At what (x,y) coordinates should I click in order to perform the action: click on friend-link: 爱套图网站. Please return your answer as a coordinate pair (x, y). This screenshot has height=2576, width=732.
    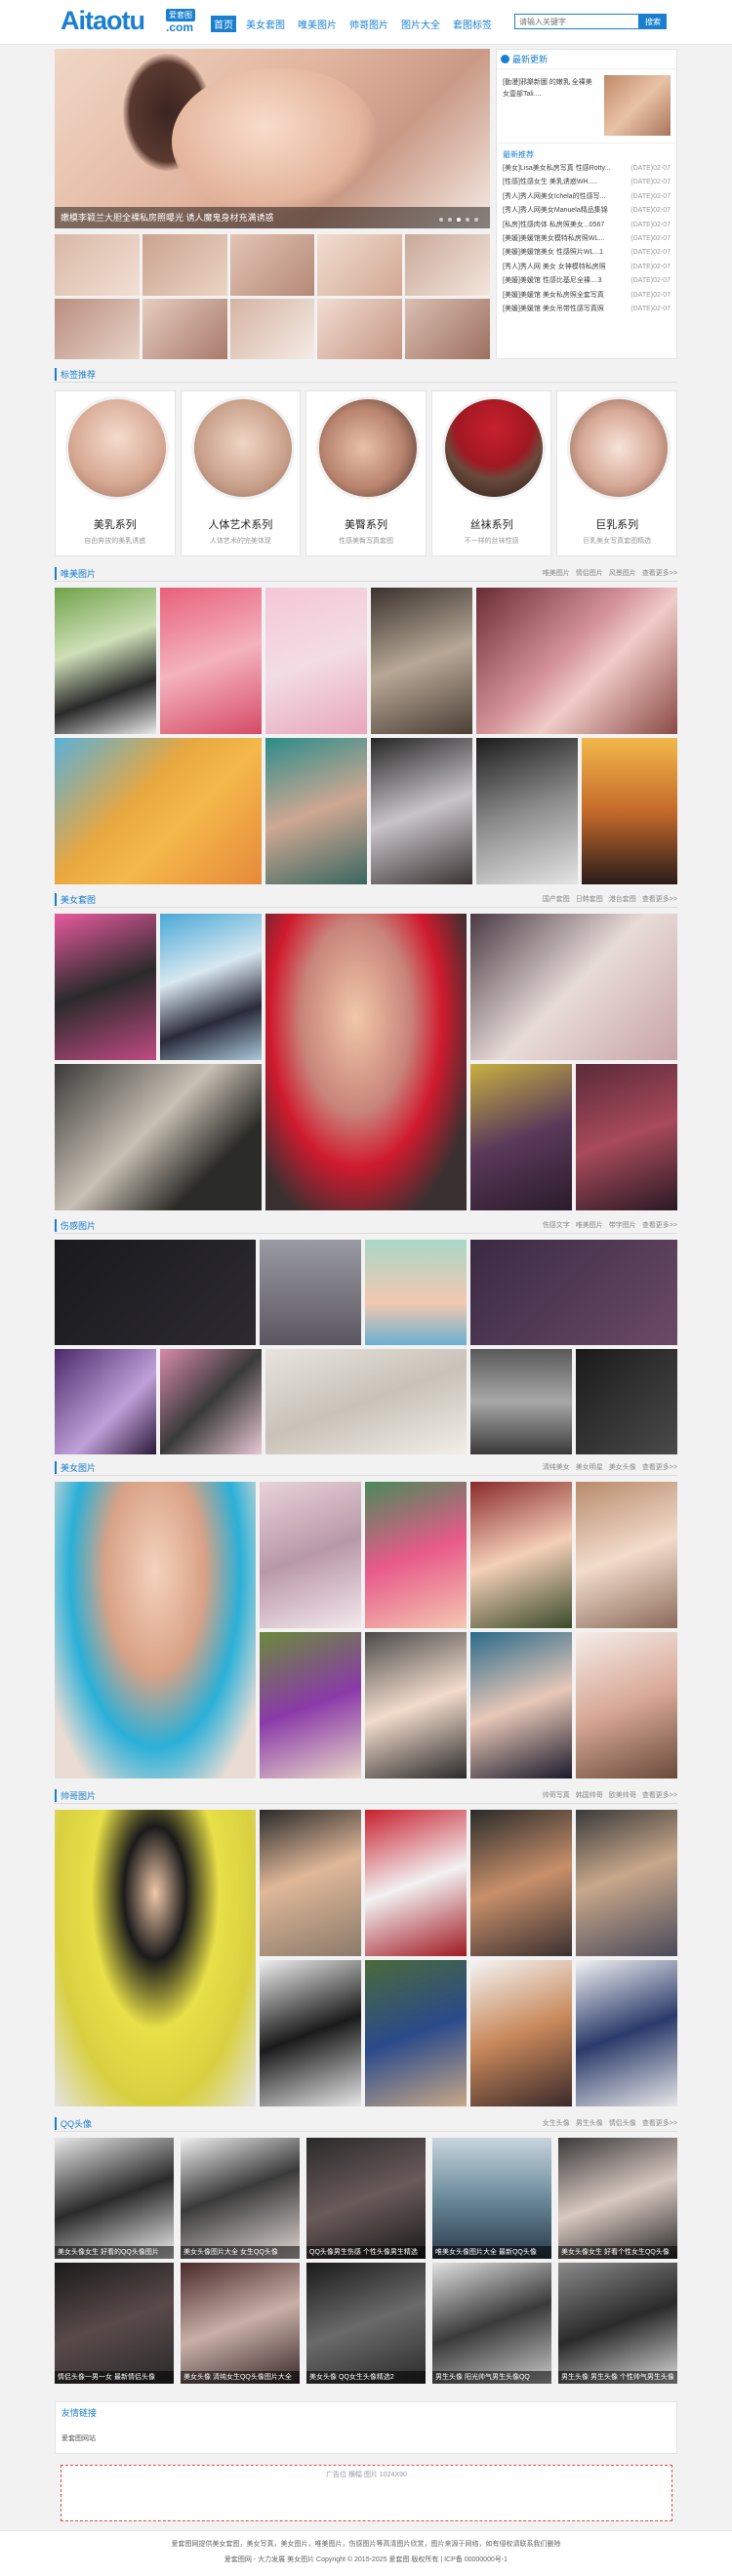
    Looking at the image, I should click on (78, 2438).